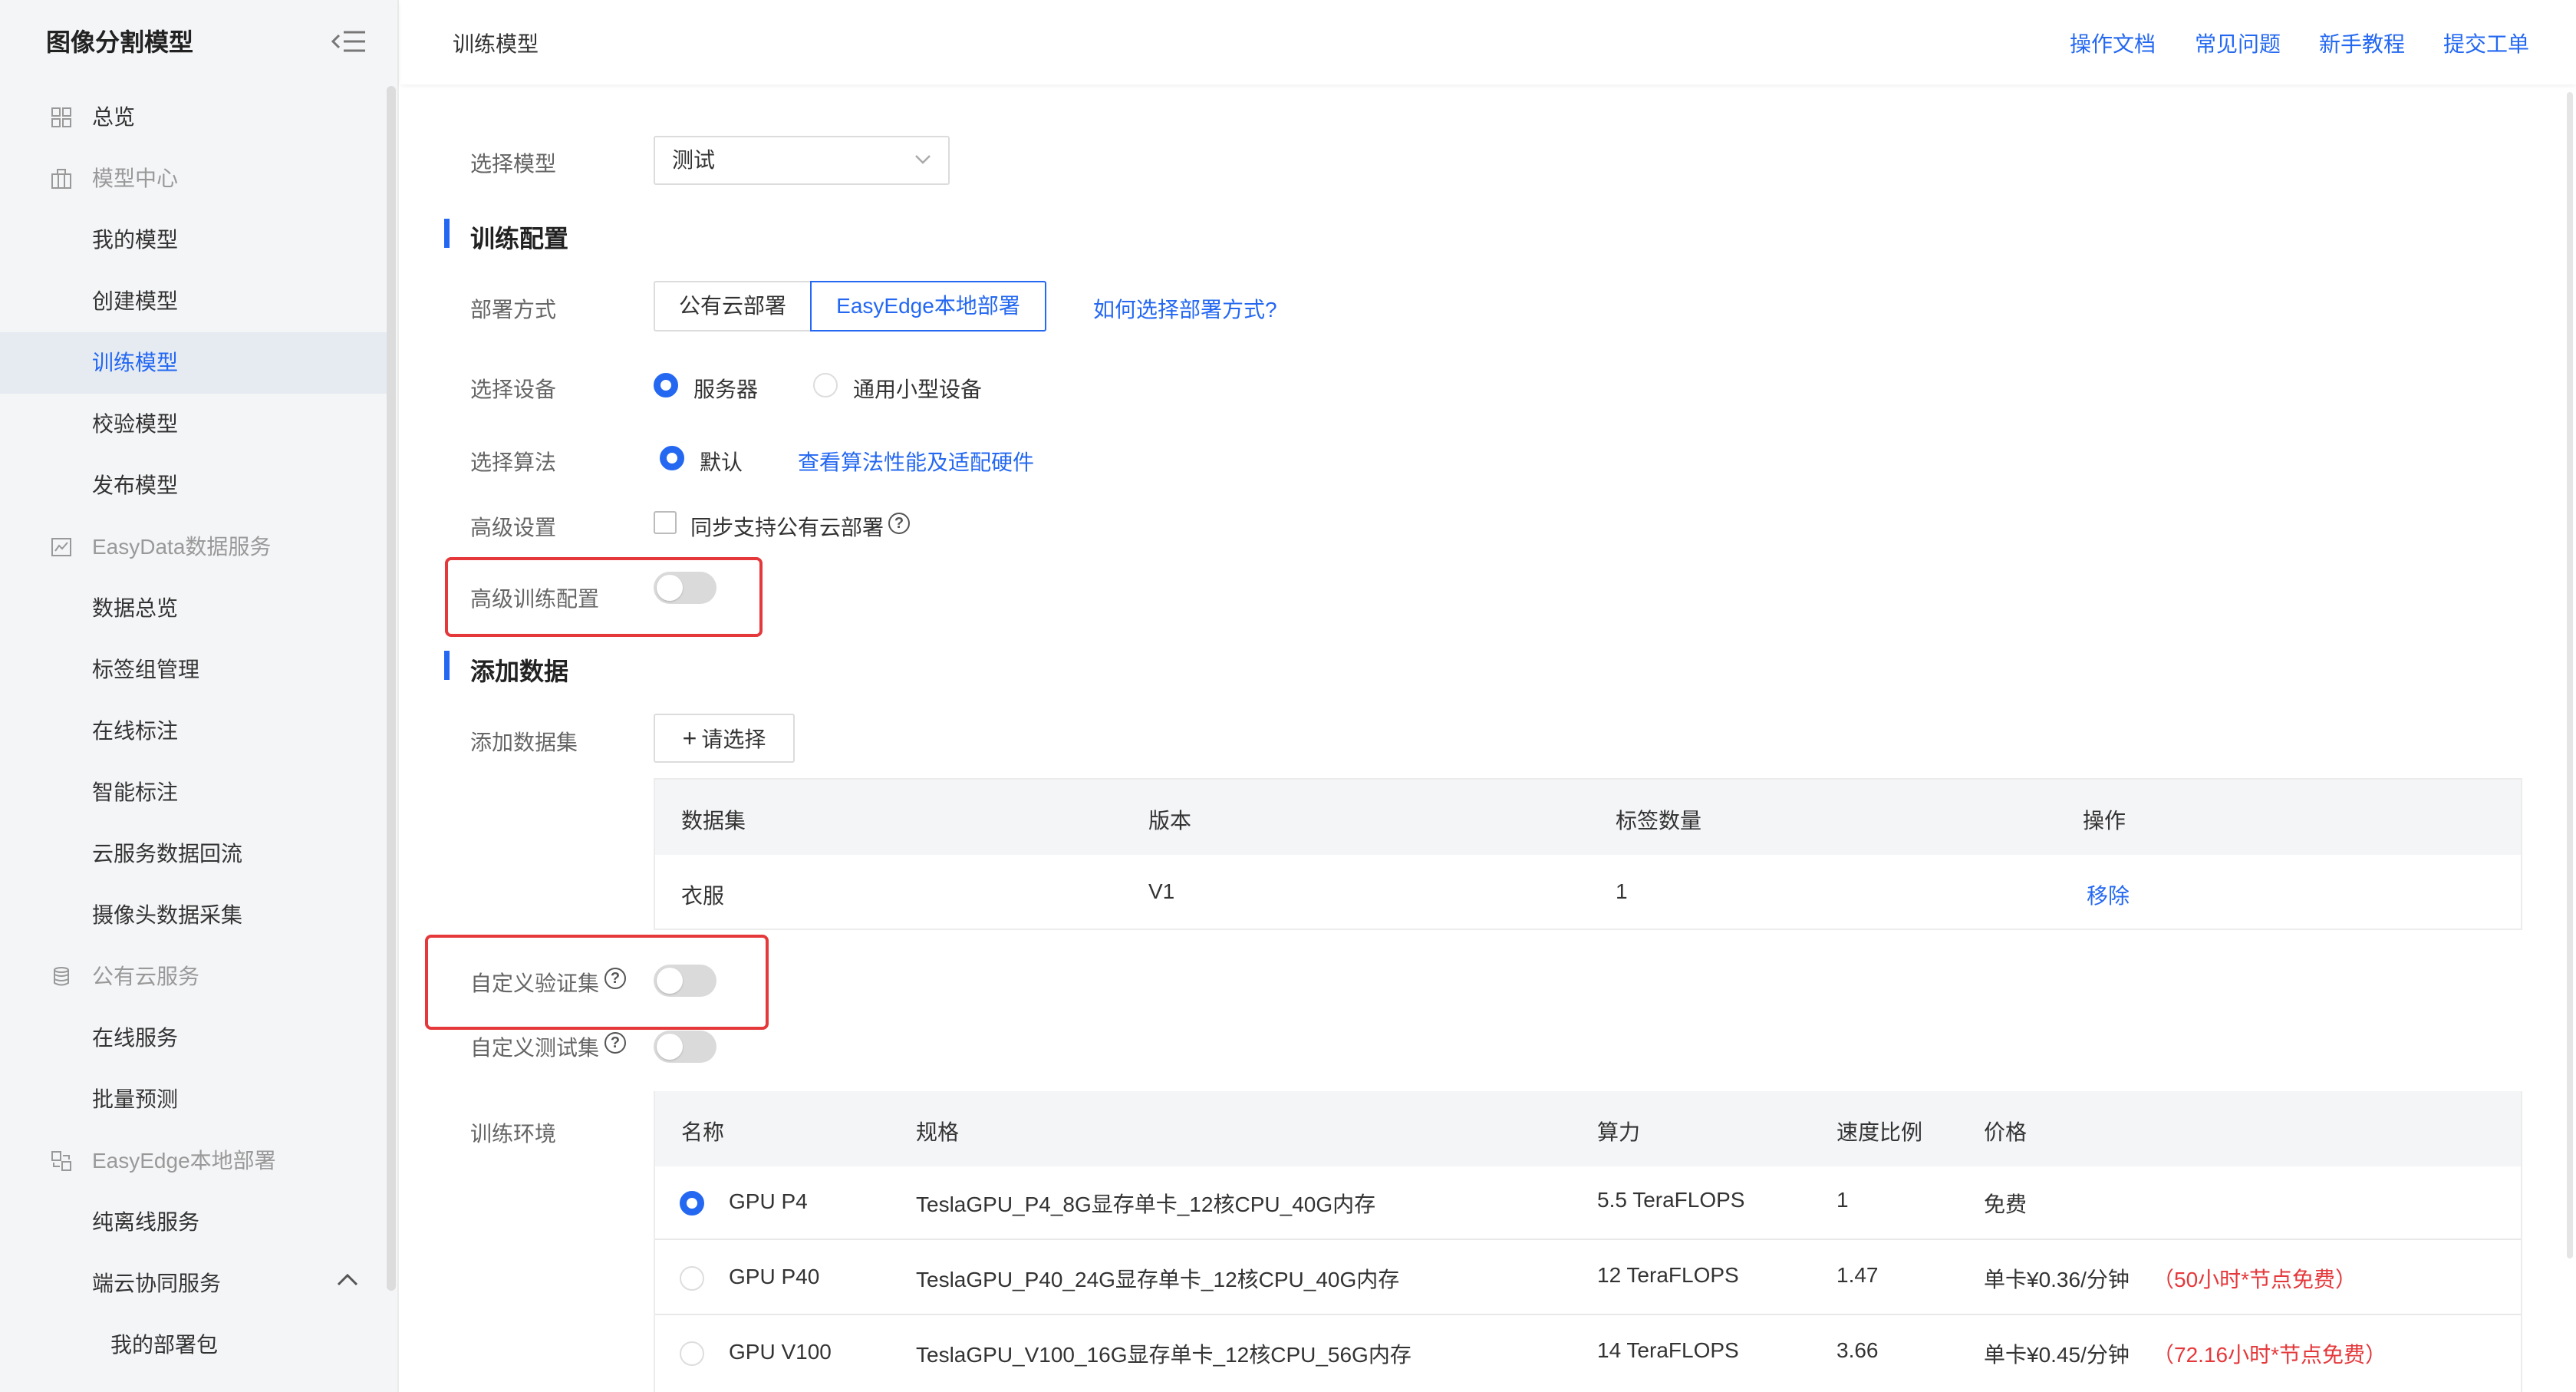 The image size is (2576, 1392). What do you see at coordinates (135, 362) in the screenshot?
I see `sidebar-item-label: 训练模型` at bounding box center [135, 362].